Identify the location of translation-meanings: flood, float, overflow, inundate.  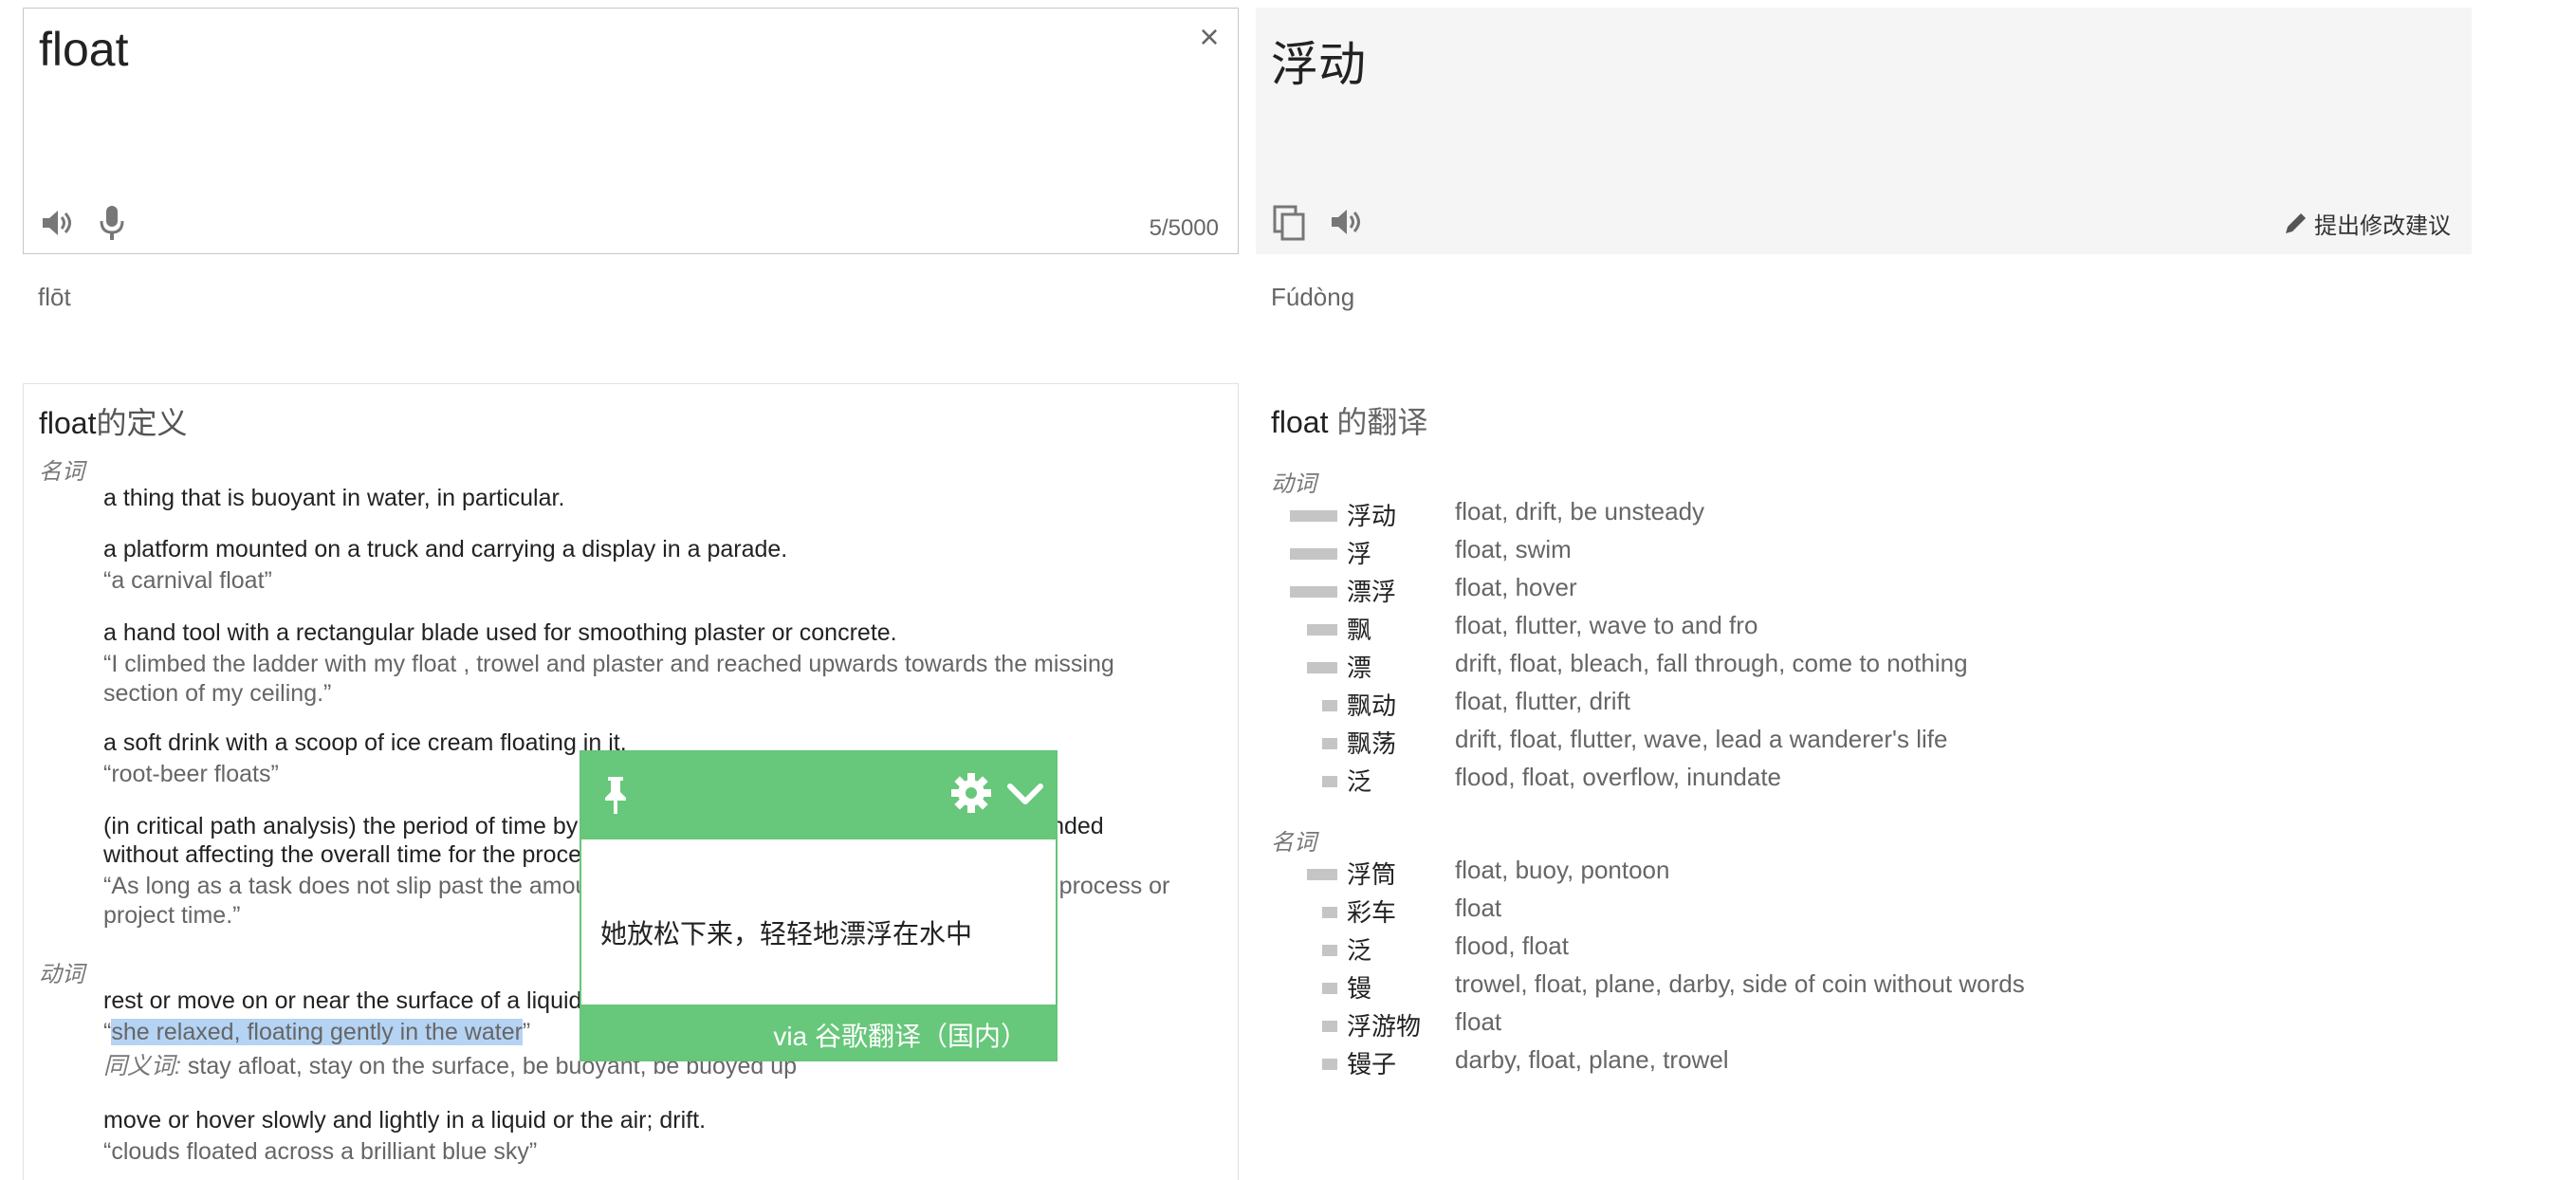
(1618, 777).